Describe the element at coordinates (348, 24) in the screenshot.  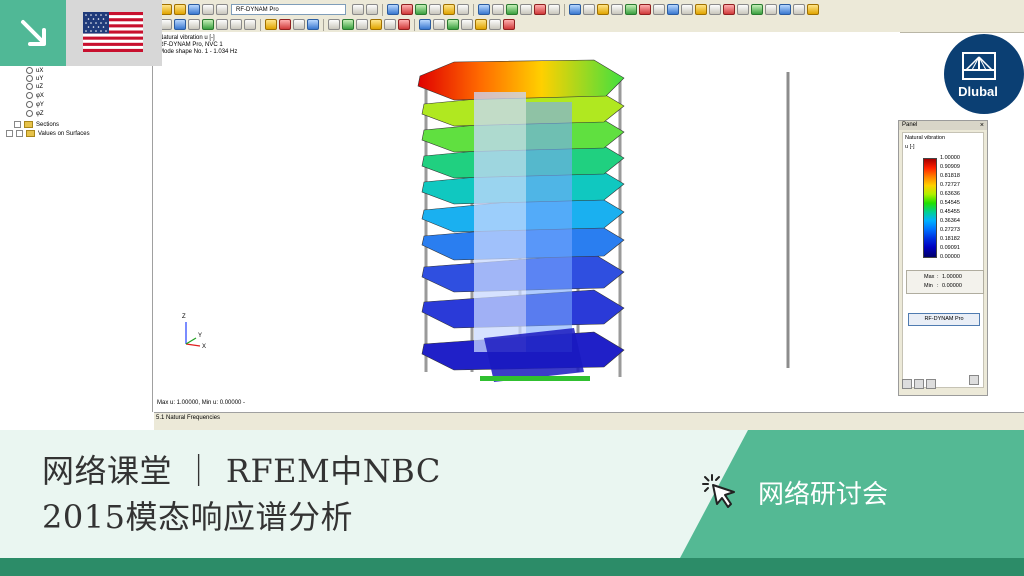
I see `coords-icon` at that location.